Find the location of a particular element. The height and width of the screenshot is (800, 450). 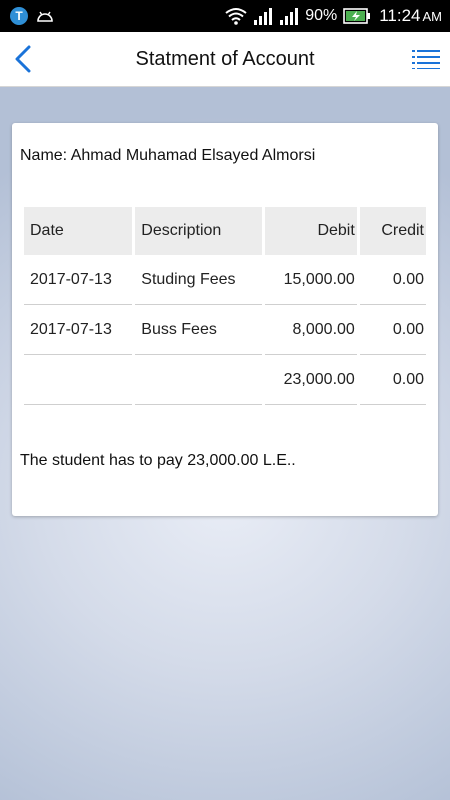

battery-percent: 90% is located at coordinates (321, 15).